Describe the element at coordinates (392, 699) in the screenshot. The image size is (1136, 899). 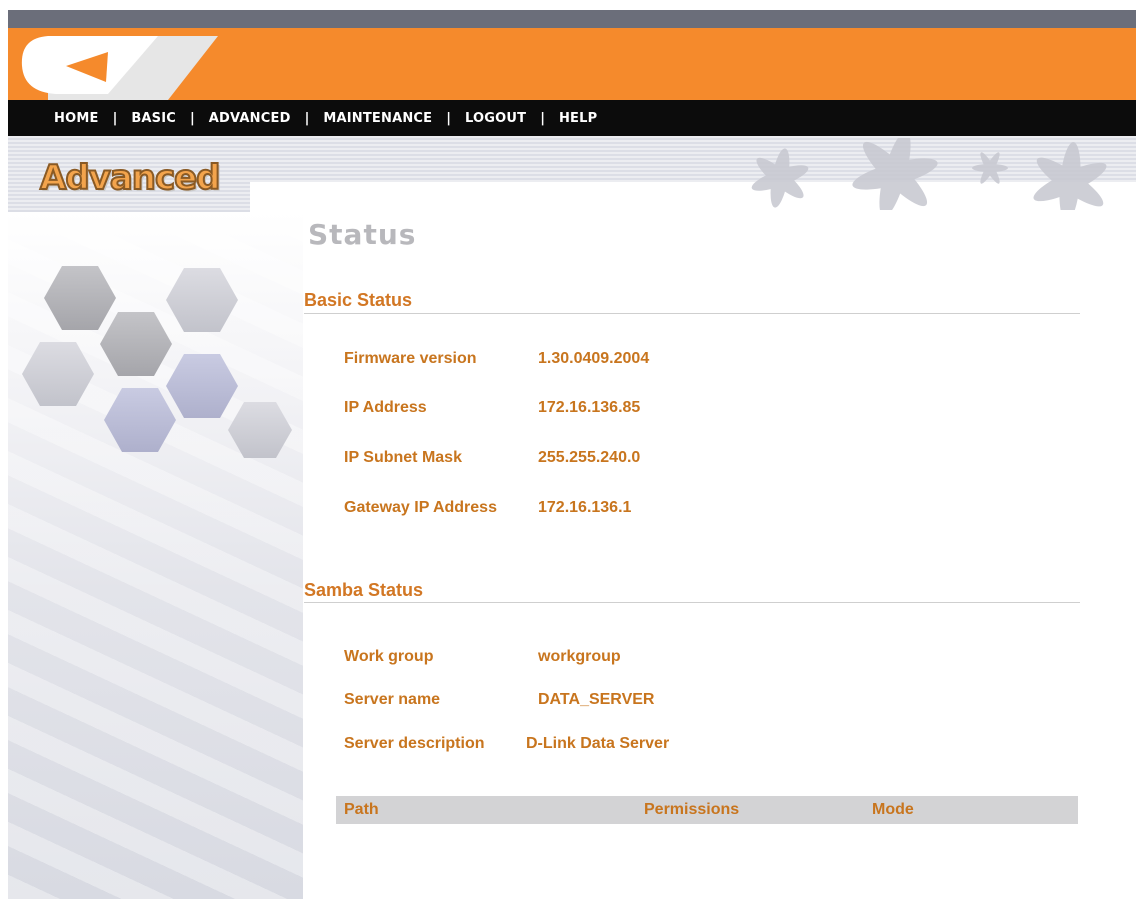
I see `field-label: Server name` at that location.